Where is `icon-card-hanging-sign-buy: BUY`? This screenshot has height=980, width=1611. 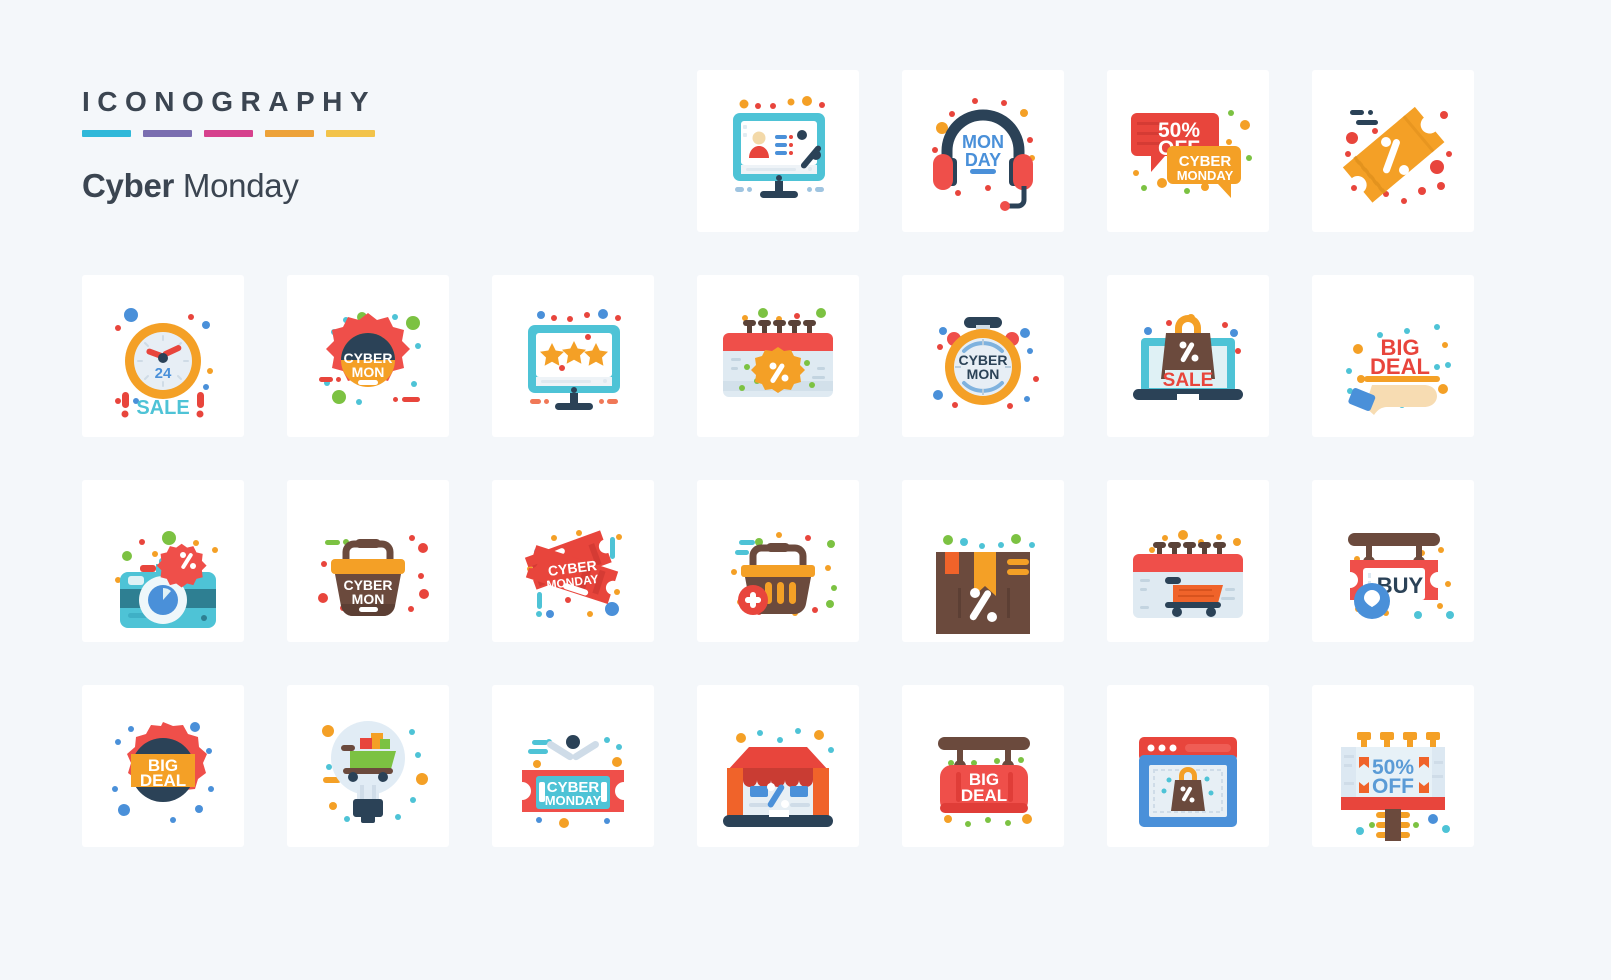
icon-card-hanging-sign-buy: BUY is located at coordinates (1393, 561).